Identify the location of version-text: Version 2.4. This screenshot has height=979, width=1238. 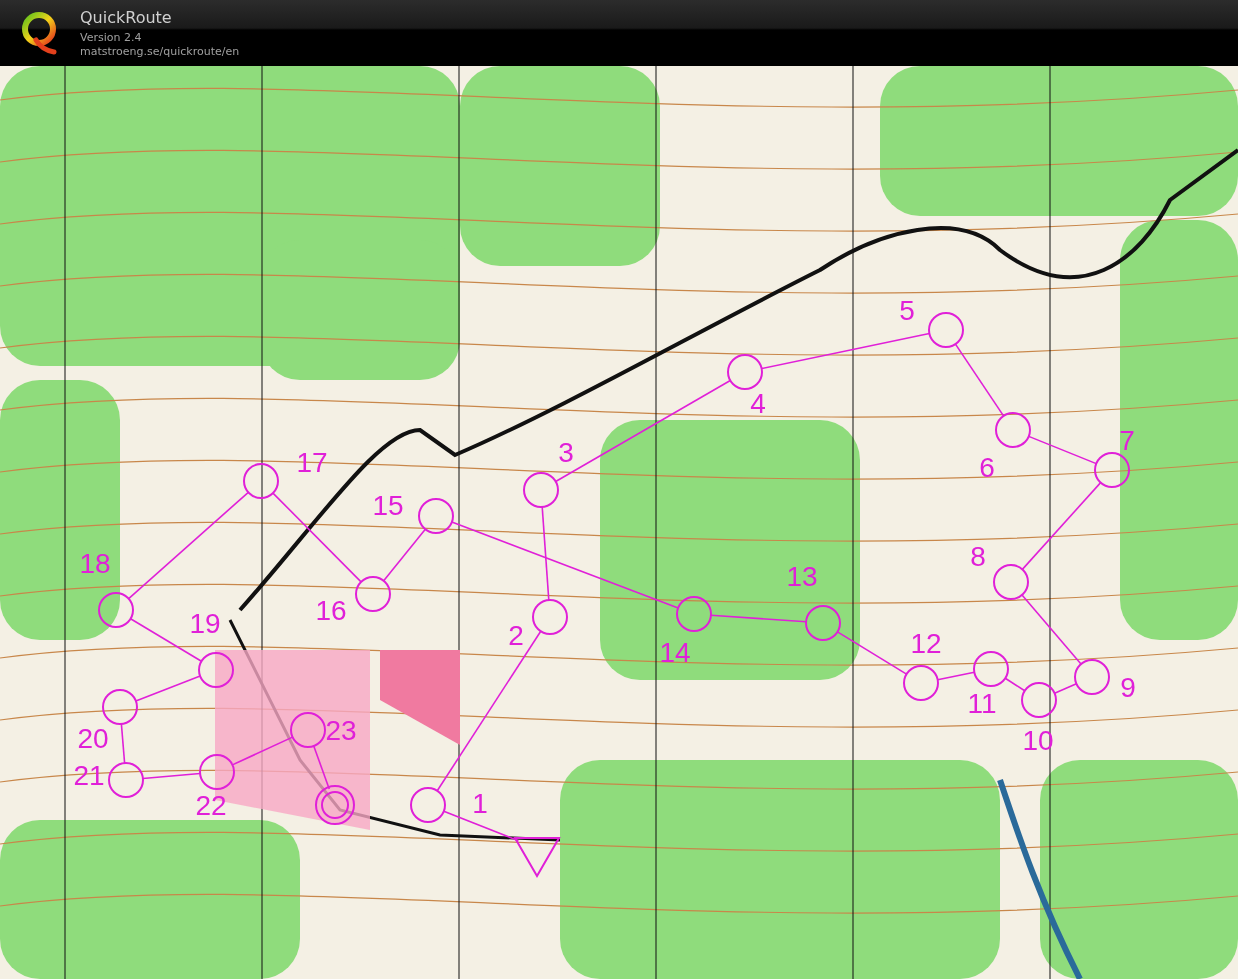
(111, 37).